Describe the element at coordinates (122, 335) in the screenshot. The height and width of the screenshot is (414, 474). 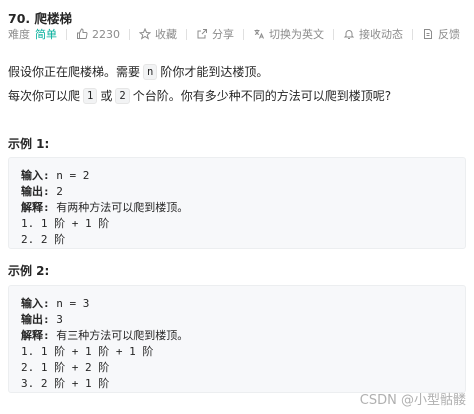
I see `explain-value: 有三种方法可以爬到楼顶。` at that location.